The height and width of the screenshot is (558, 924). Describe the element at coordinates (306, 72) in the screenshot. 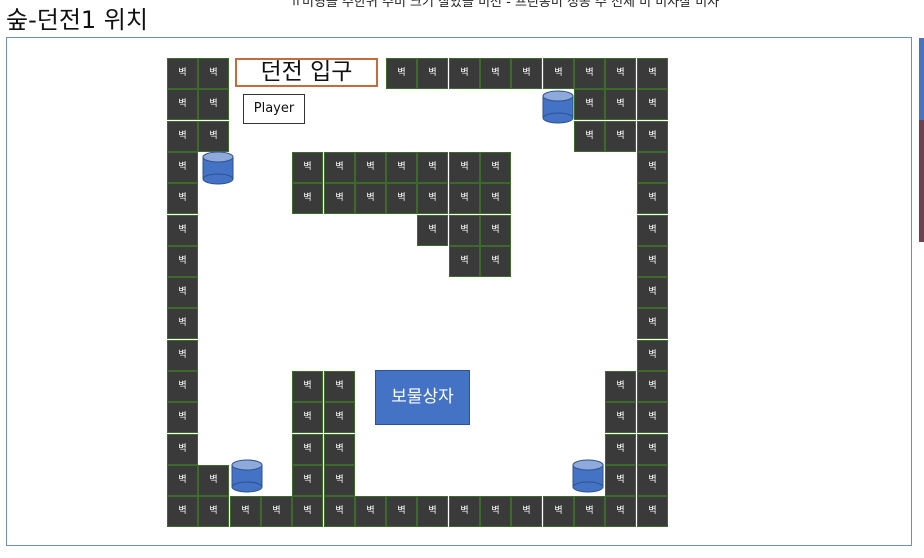

I see `dungeon-entrance: 던전 입구` at that location.